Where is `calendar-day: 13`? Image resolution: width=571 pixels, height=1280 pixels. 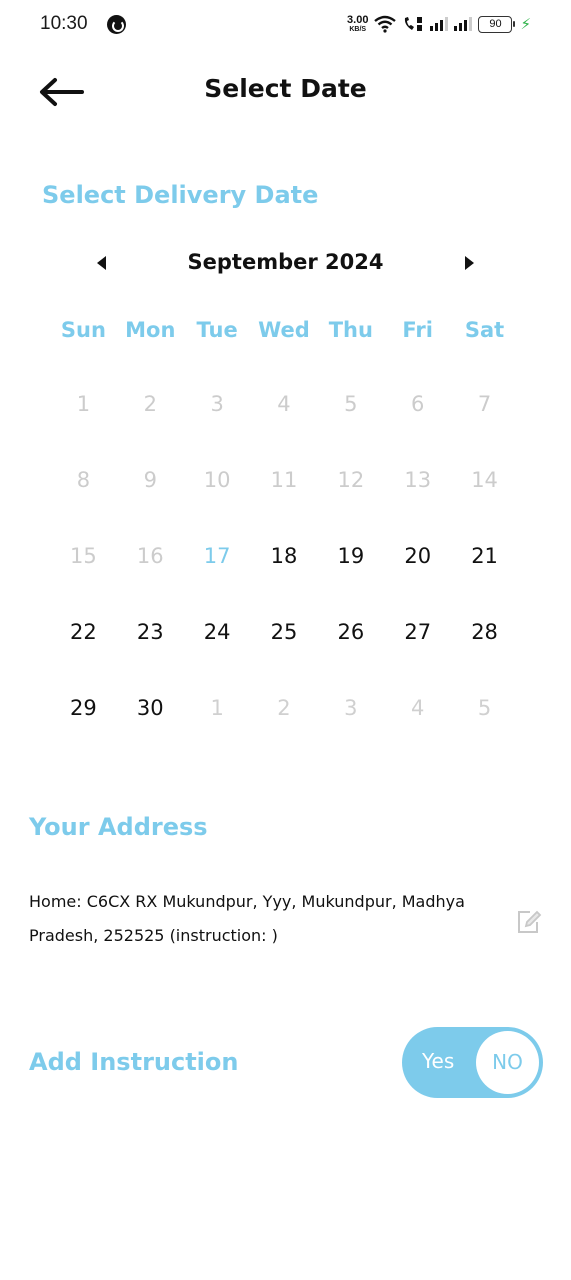
calendar-day: 13 is located at coordinates (418, 480).